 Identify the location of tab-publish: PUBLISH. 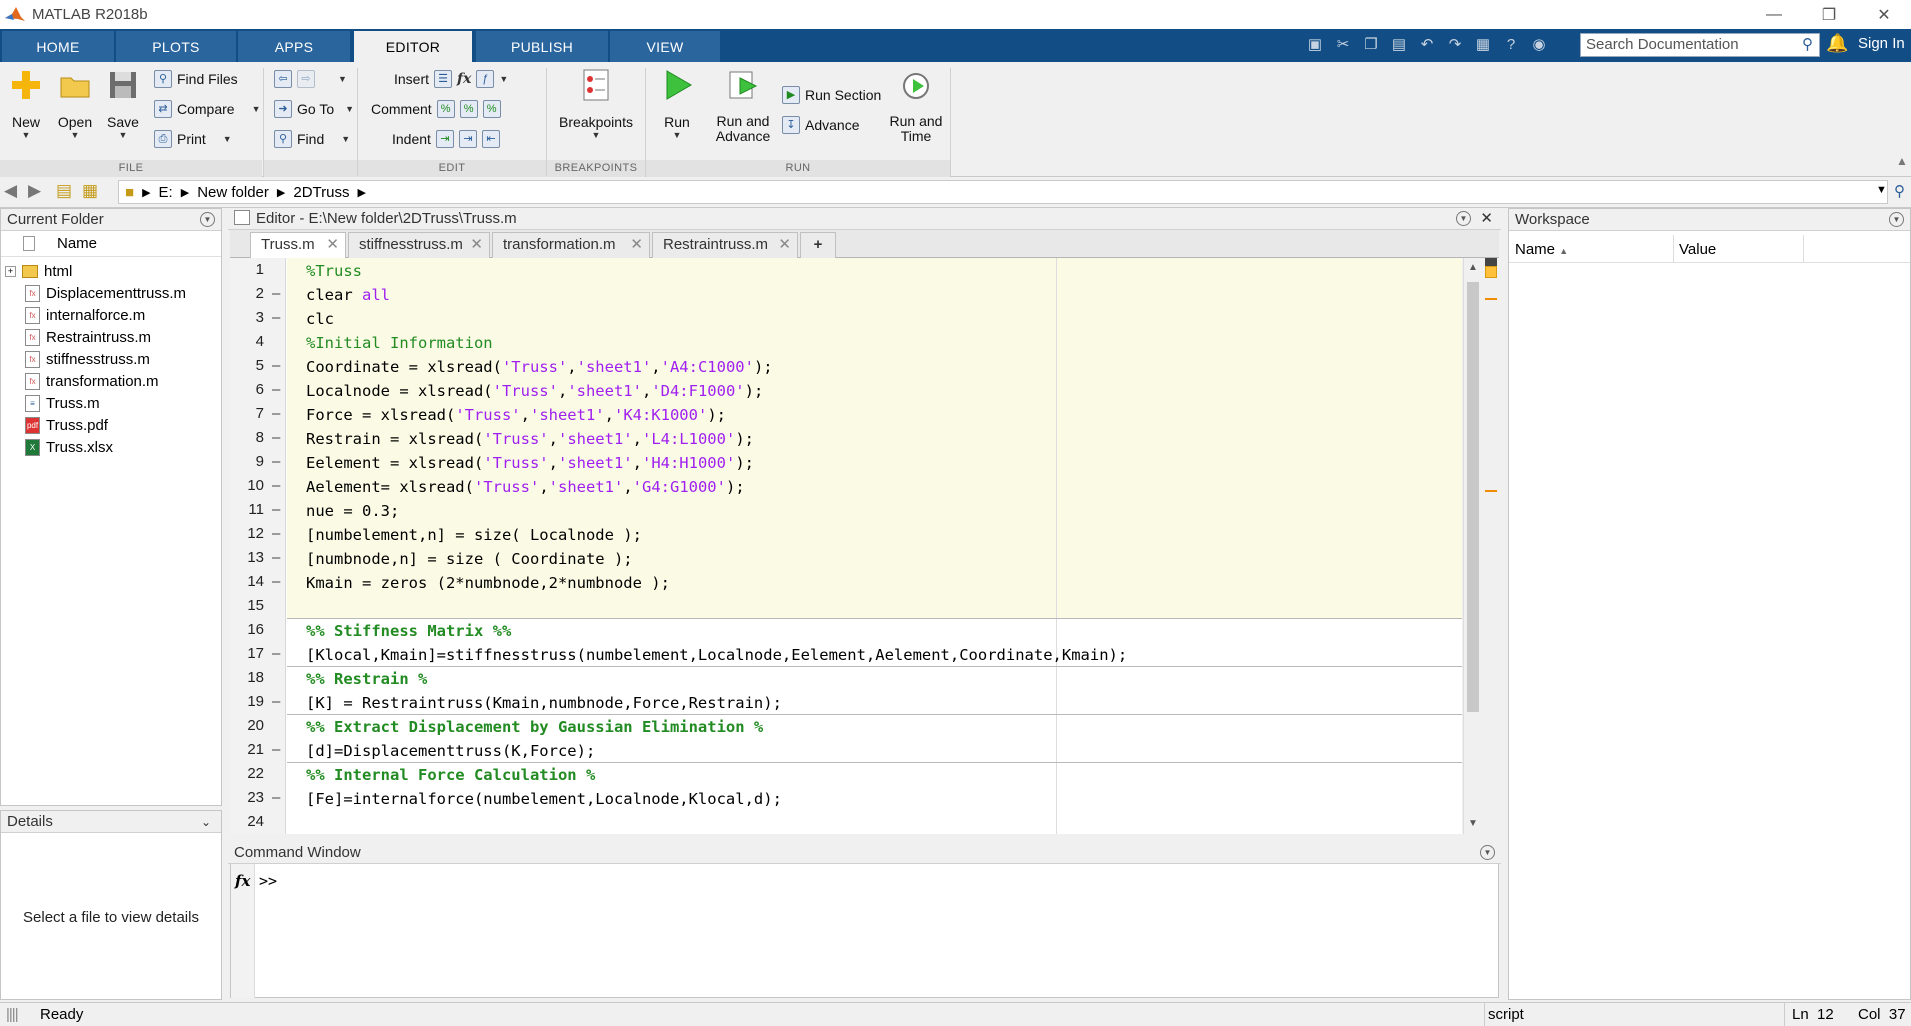
(542, 46).